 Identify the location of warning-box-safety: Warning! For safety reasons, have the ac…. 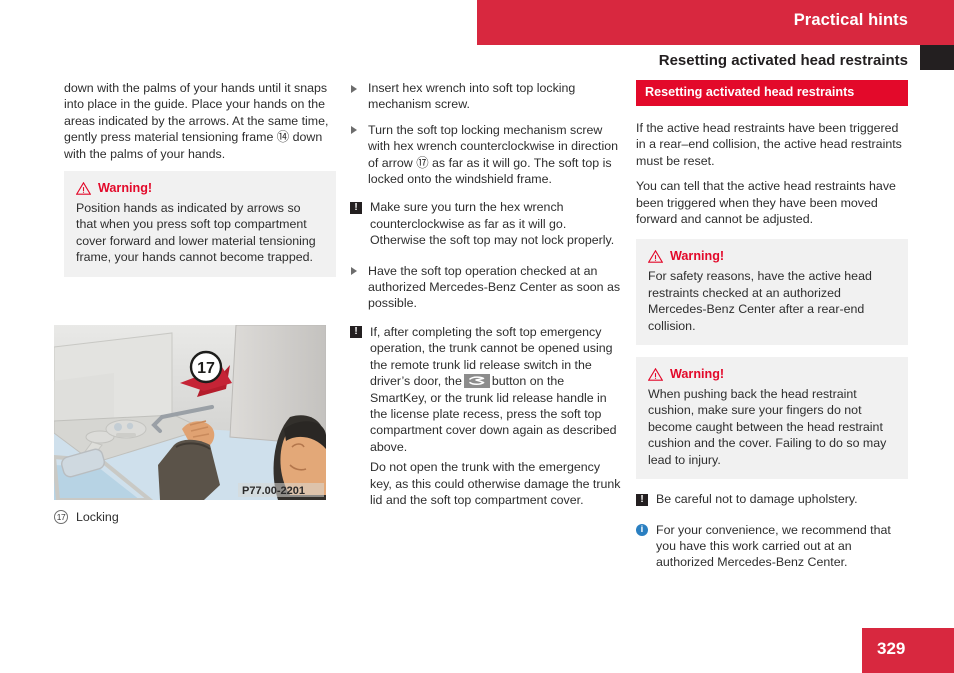
(772, 292).